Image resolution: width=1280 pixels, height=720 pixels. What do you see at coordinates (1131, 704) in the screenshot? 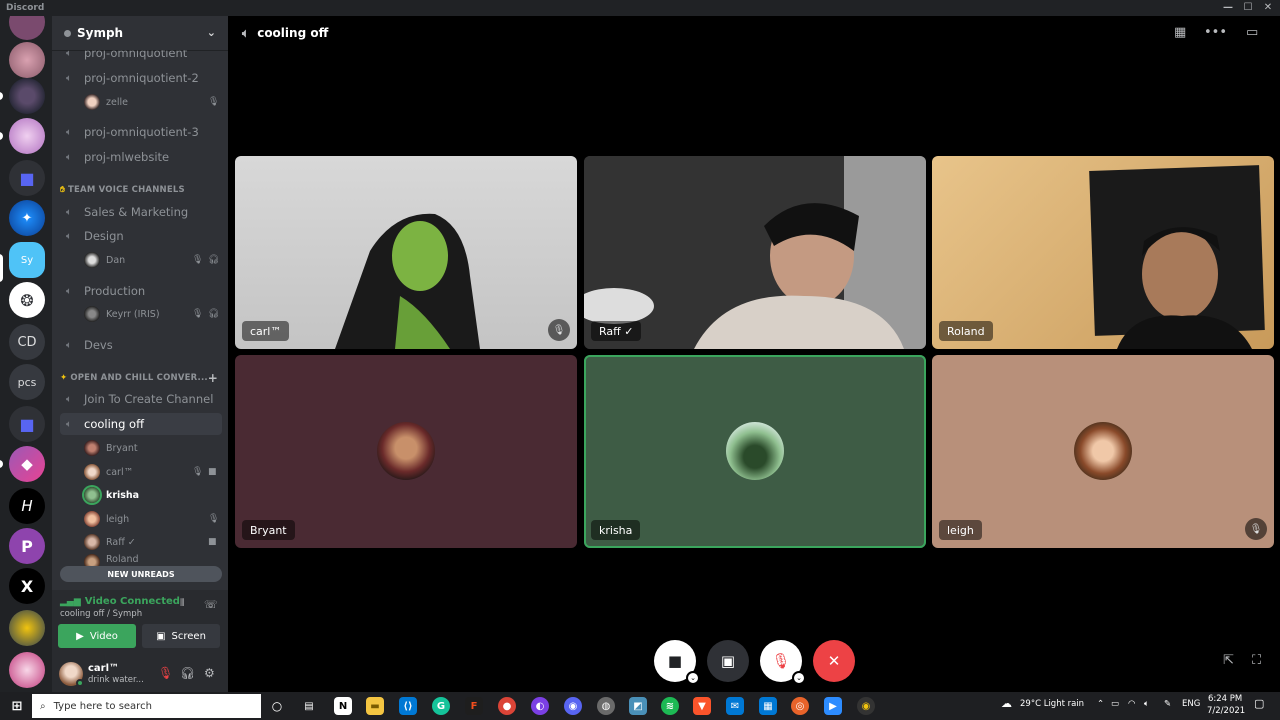
I see `wifi-icon: ◠` at bounding box center [1131, 704].